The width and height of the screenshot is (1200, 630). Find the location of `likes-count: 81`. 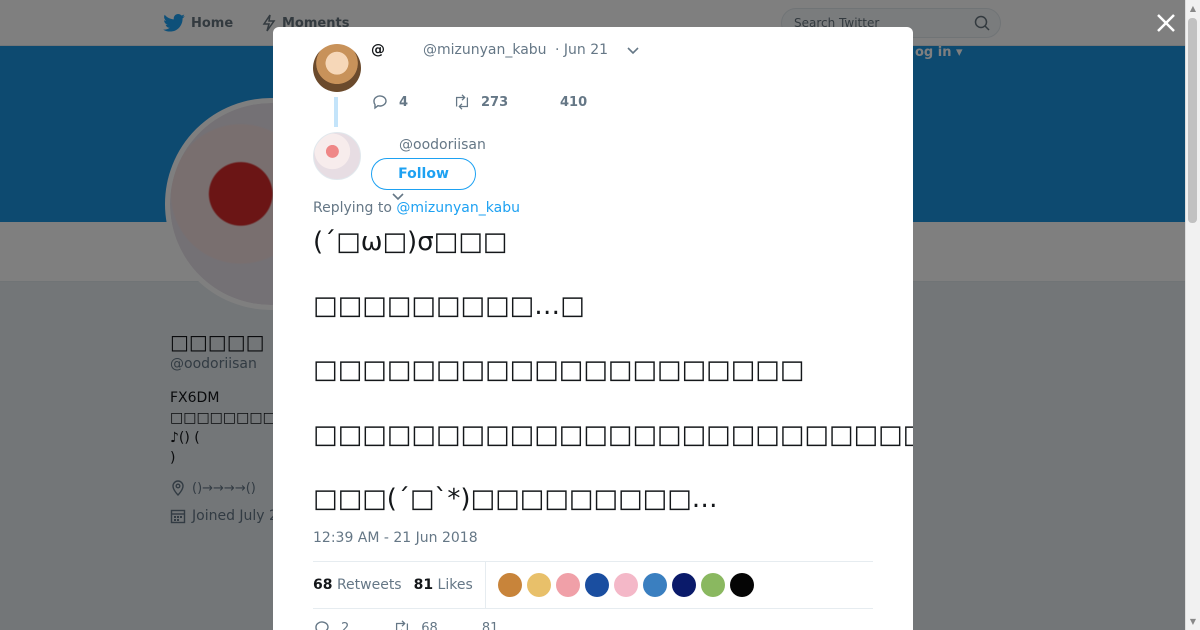

likes-count: 81 is located at coordinates (423, 585).